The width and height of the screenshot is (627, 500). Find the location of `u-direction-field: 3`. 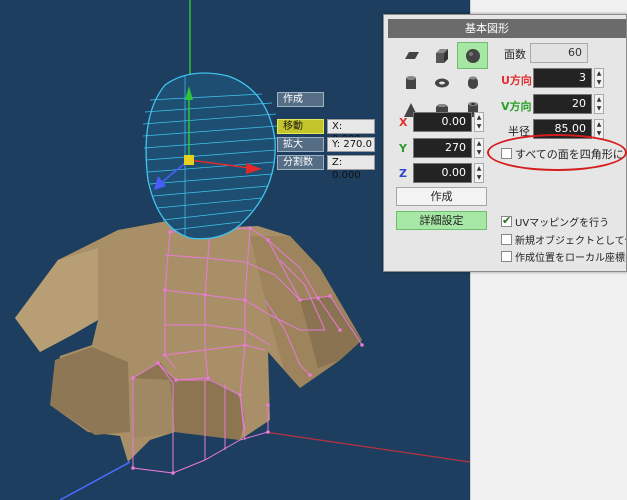

u-direction-field: 3 is located at coordinates (562, 78).